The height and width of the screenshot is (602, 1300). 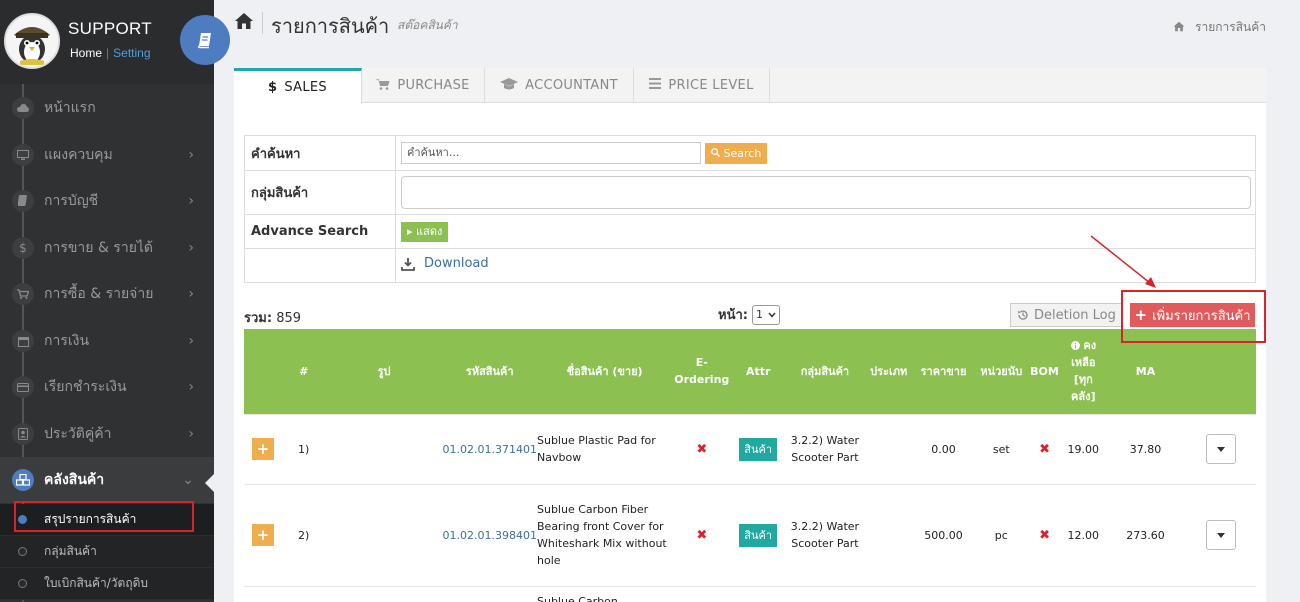 I want to click on sidebar-item-label: การขาย & รายได้, so click(x=99, y=248).